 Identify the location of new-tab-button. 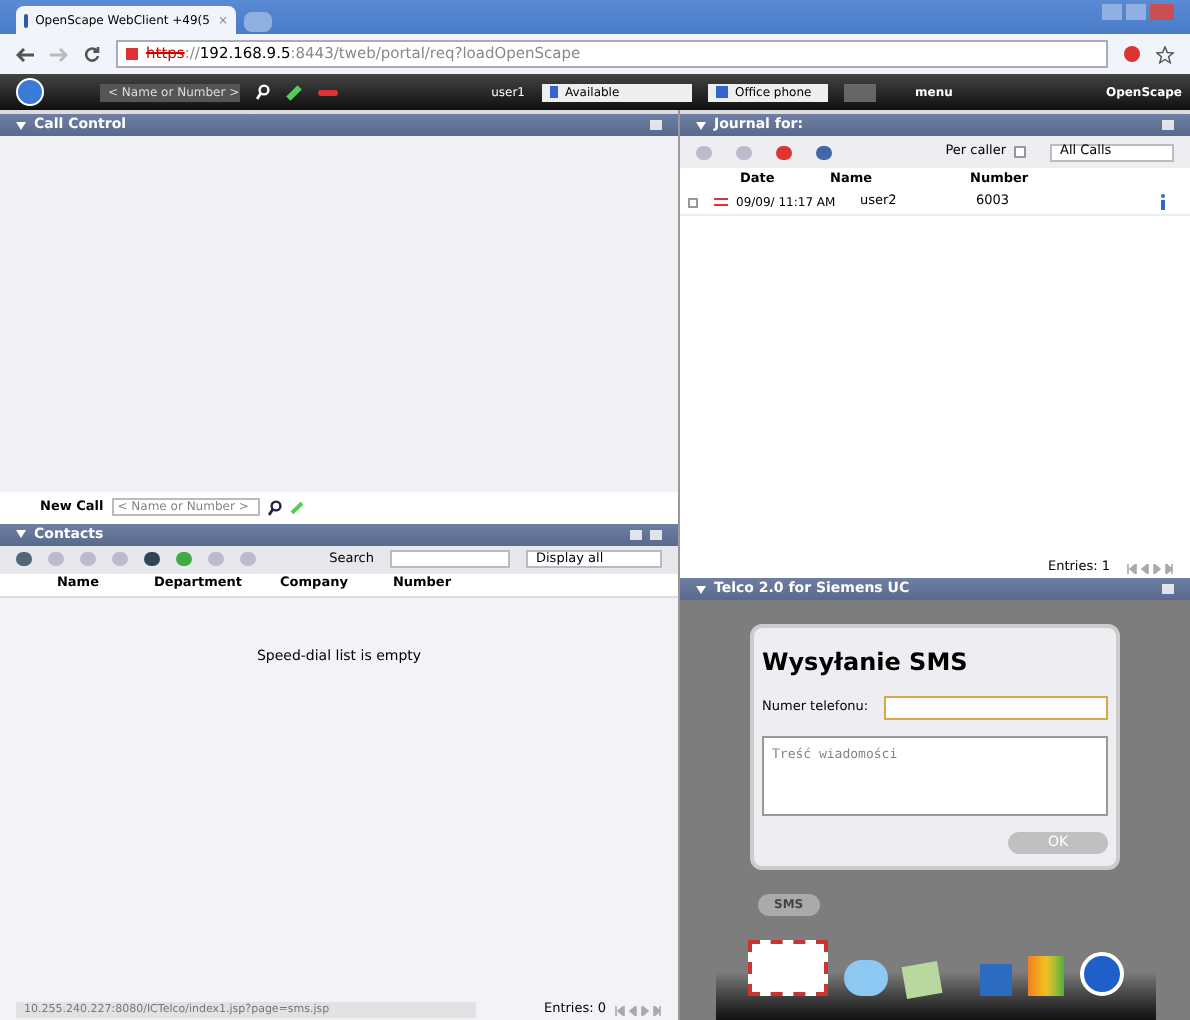
(258, 22).